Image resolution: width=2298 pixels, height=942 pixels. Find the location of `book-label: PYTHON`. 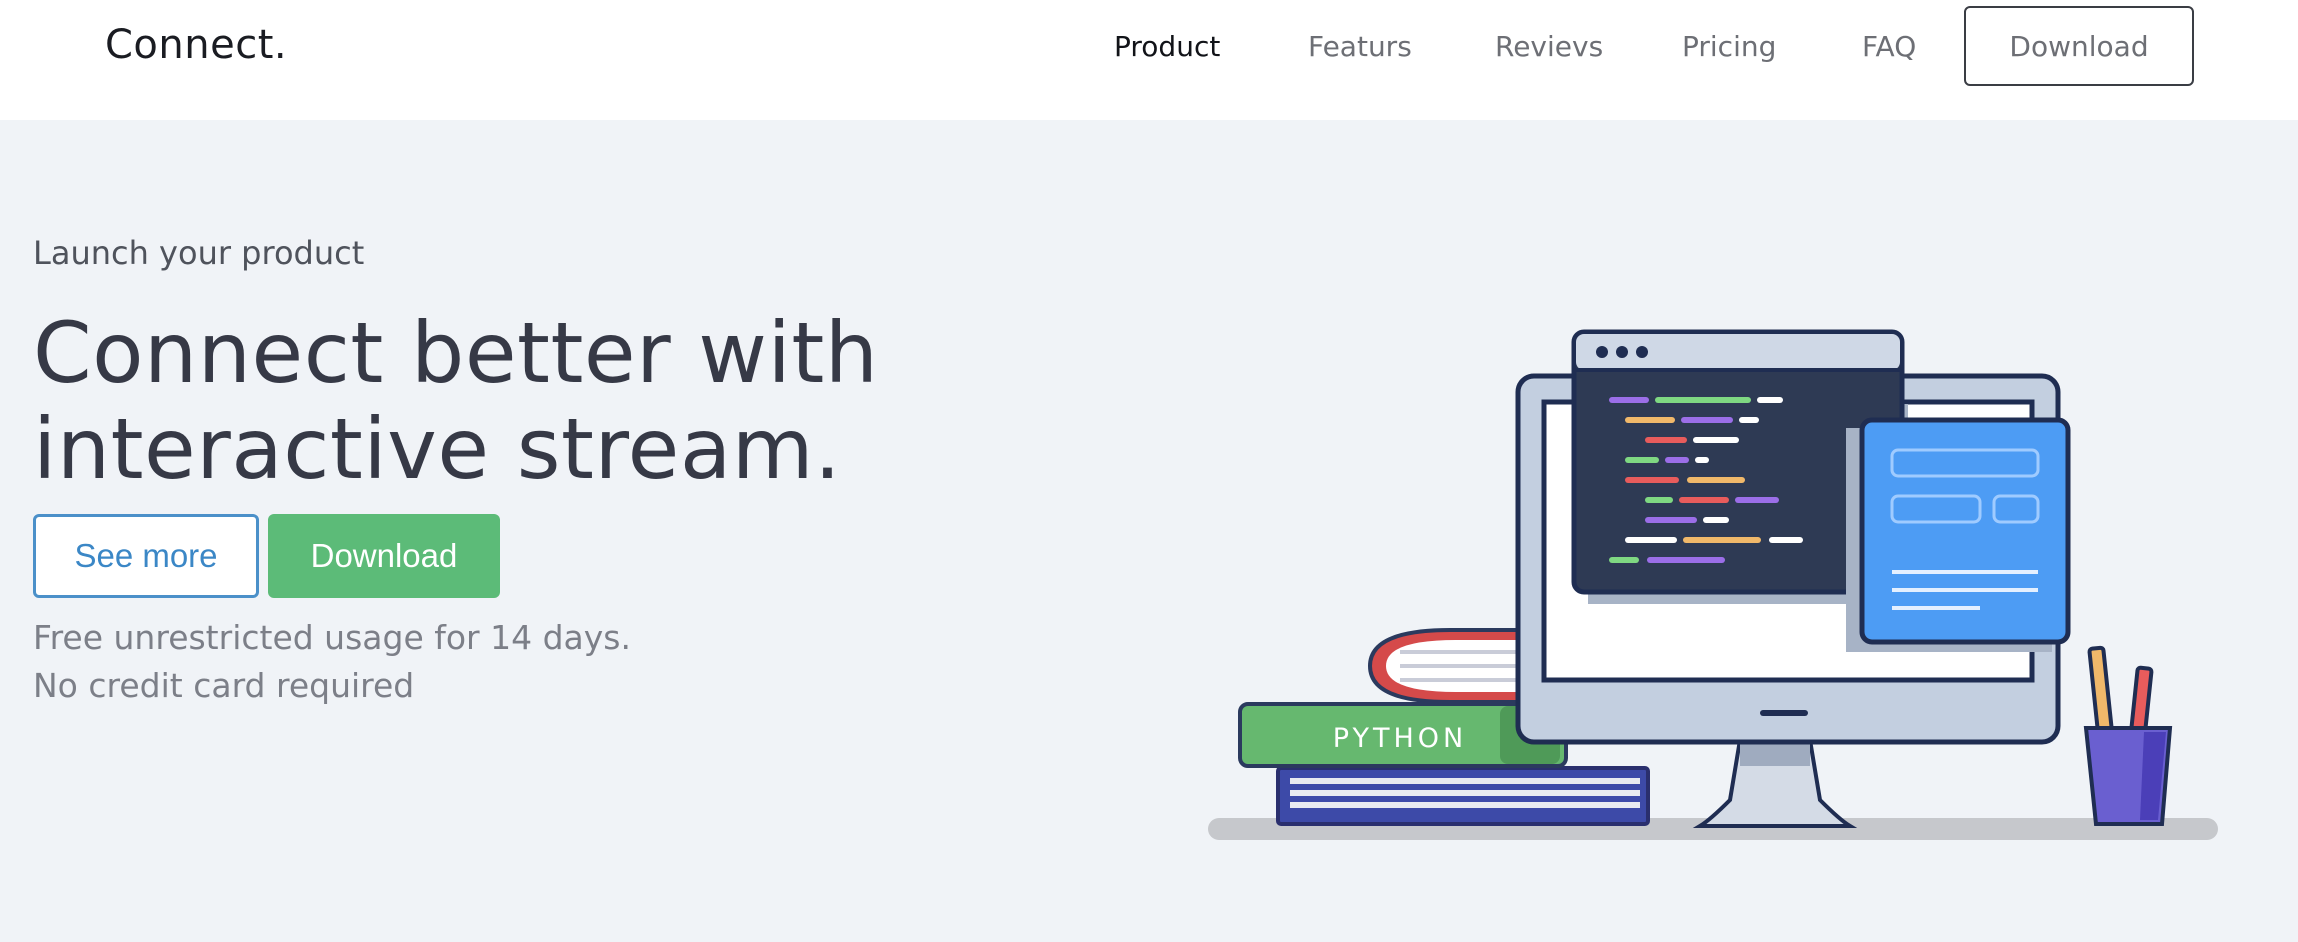

book-label: PYTHON is located at coordinates (1400, 738).